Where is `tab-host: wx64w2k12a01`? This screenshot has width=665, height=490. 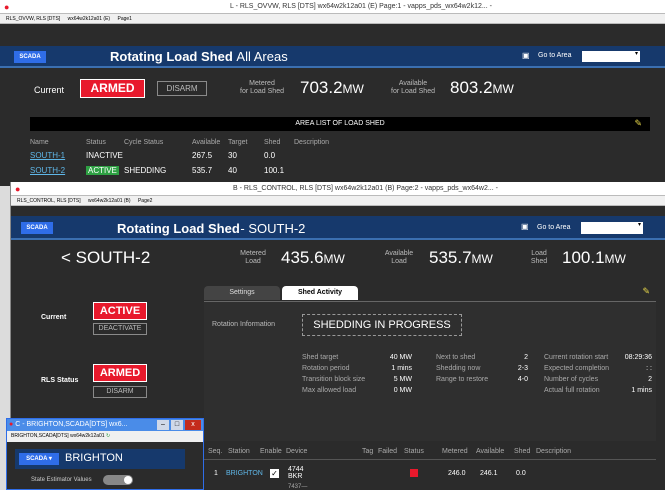 tab-host: wx64w2k12a01 is located at coordinates (87, 436).